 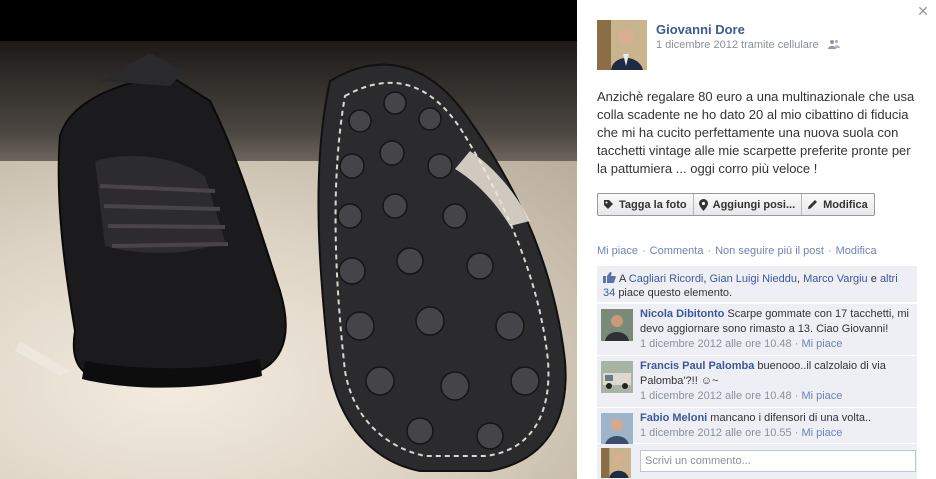 I want to click on tag-icon, so click(x=608, y=204).